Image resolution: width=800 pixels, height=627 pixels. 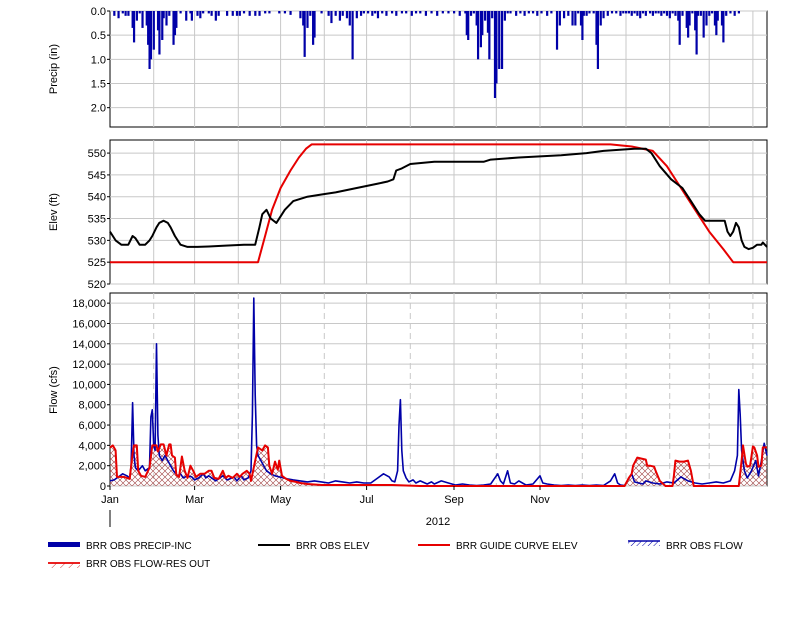 What do you see at coordinates (438, 522) in the screenshot?
I see `x-axis-year-label: 2012` at bounding box center [438, 522].